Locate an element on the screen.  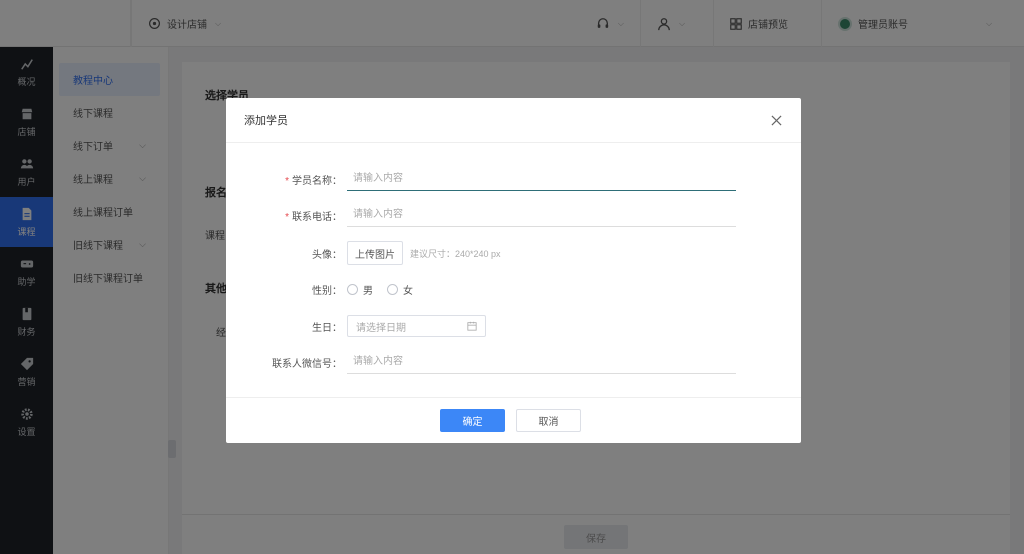
gender-female-label: 女 is located at coordinates (408, 291).